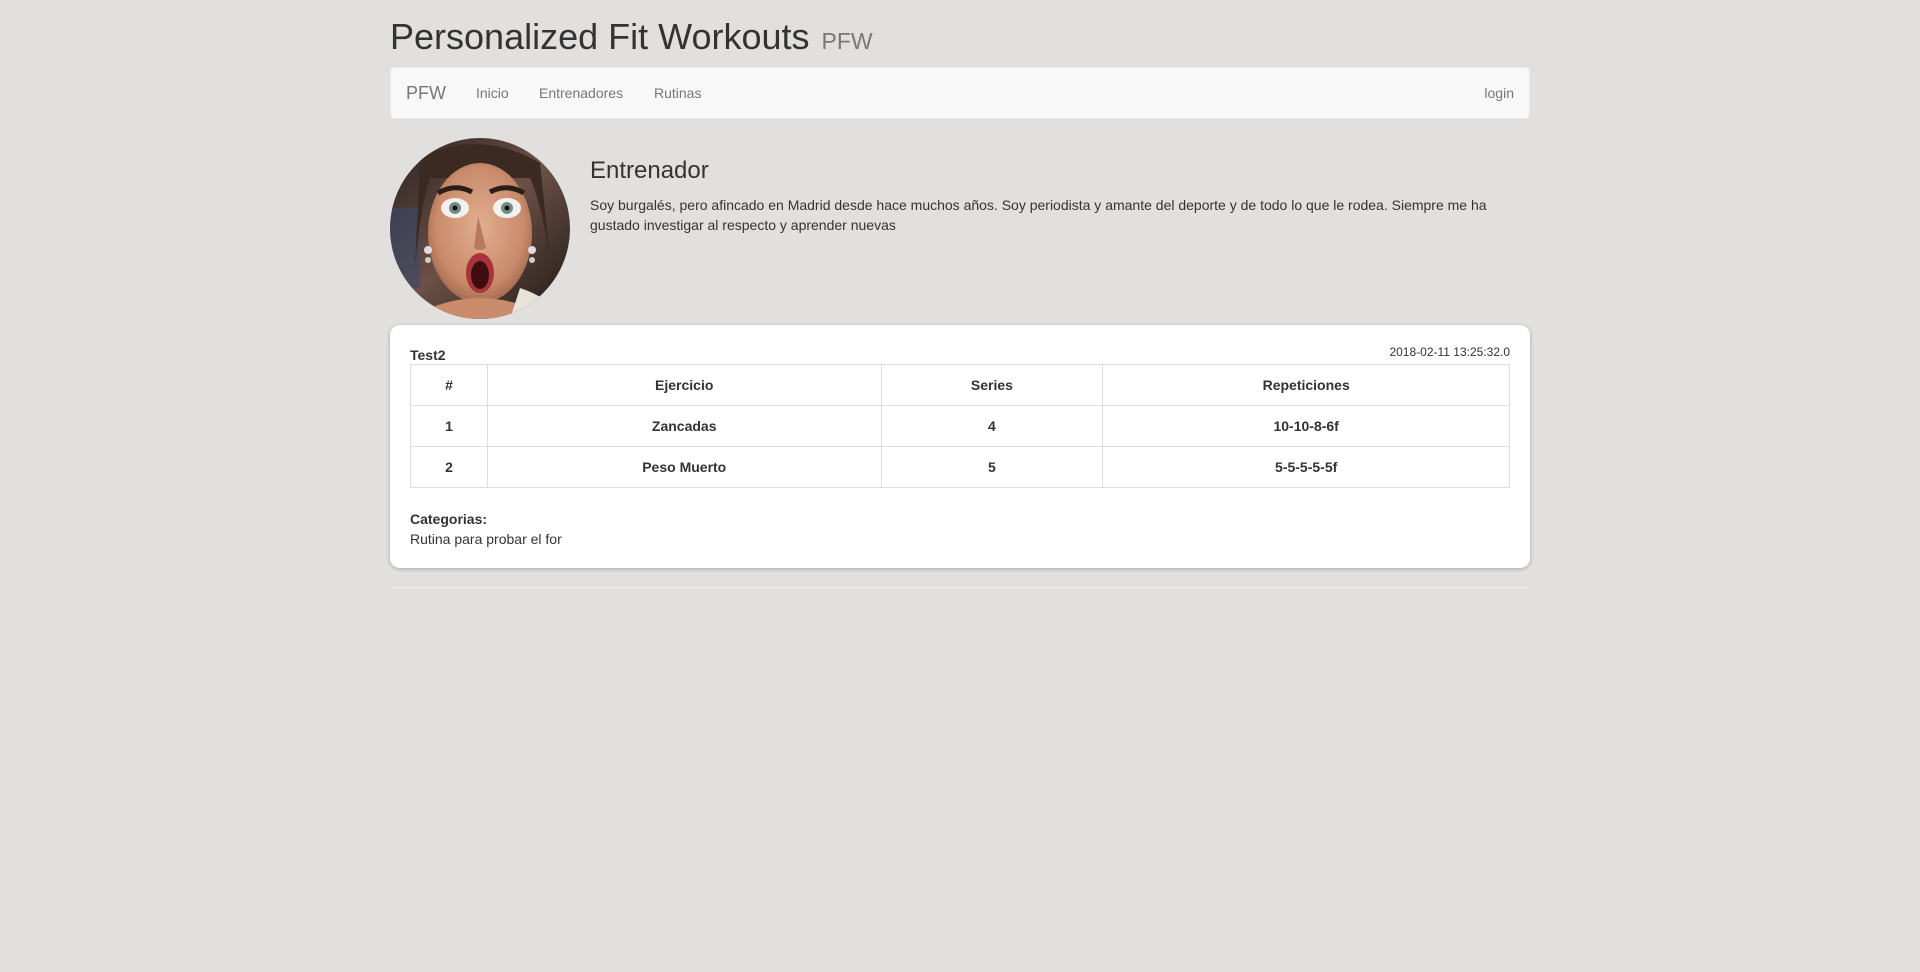  I want to click on trainer-heading: Entrenador, so click(649, 170).